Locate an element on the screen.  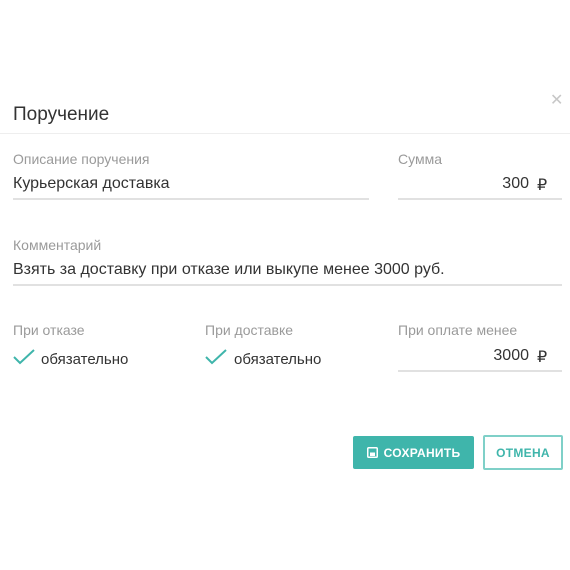
save-button: СОХРАНИТЬ is located at coordinates (413, 452).